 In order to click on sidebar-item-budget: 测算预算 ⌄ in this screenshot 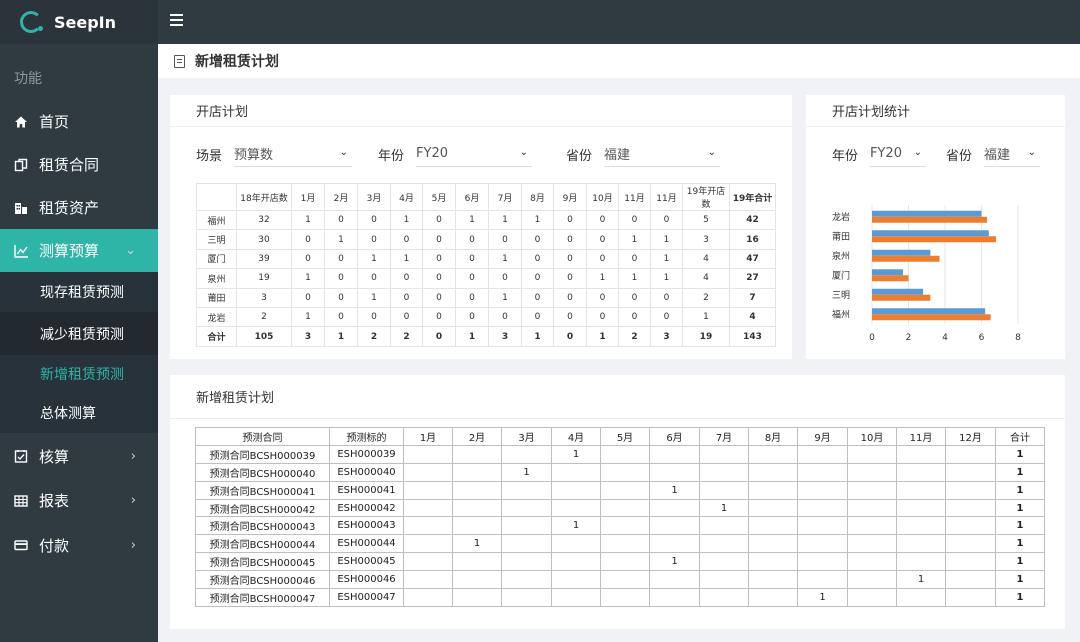, I will do `click(79, 250)`.